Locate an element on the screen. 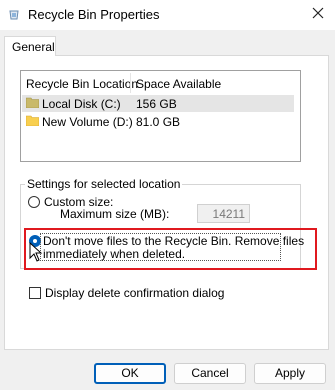 This screenshot has height=390, width=335. mouse-cursor-icon is located at coordinates (36, 252).